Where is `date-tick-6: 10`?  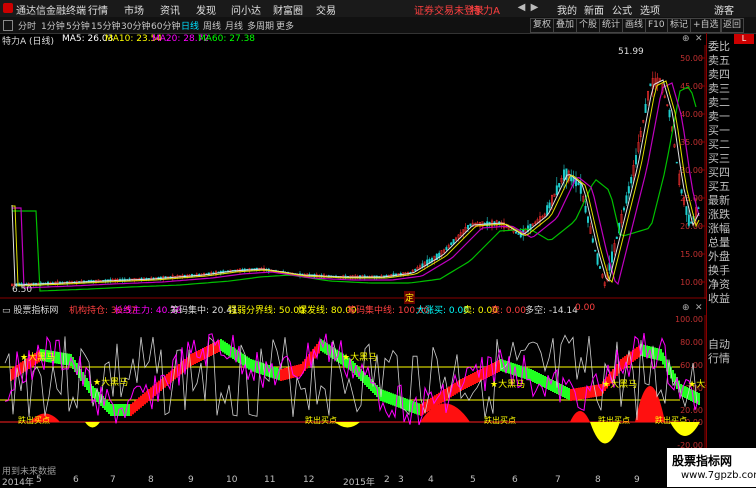
date-tick-6: 10 is located at coordinates (232, 480).